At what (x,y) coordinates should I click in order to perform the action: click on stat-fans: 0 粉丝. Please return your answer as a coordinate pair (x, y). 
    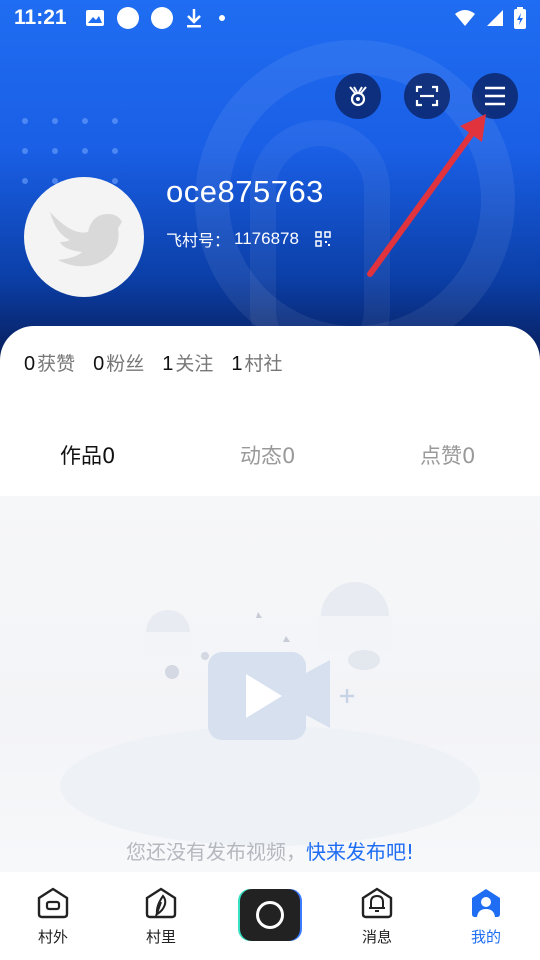
    Looking at the image, I should click on (118, 362).